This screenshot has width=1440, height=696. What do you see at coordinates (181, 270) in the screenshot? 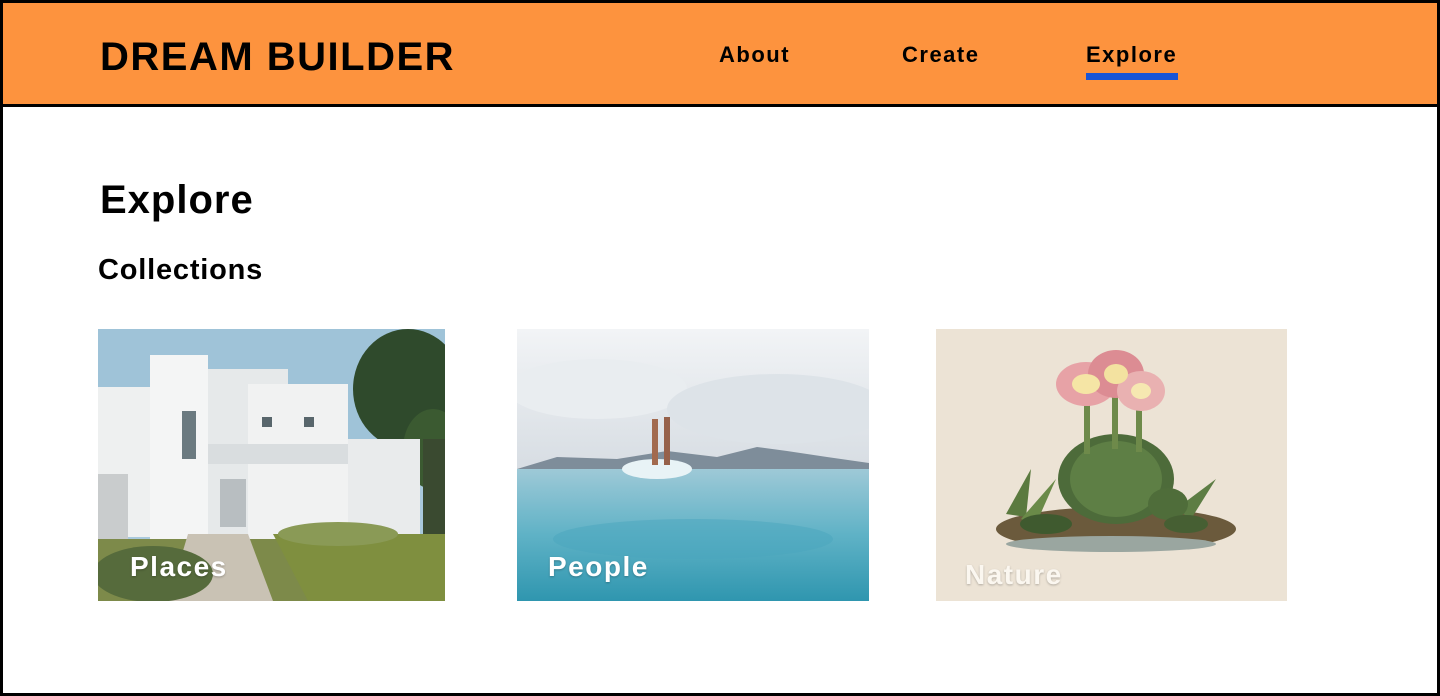
I see `collections-heading: Collections` at bounding box center [181, 270].